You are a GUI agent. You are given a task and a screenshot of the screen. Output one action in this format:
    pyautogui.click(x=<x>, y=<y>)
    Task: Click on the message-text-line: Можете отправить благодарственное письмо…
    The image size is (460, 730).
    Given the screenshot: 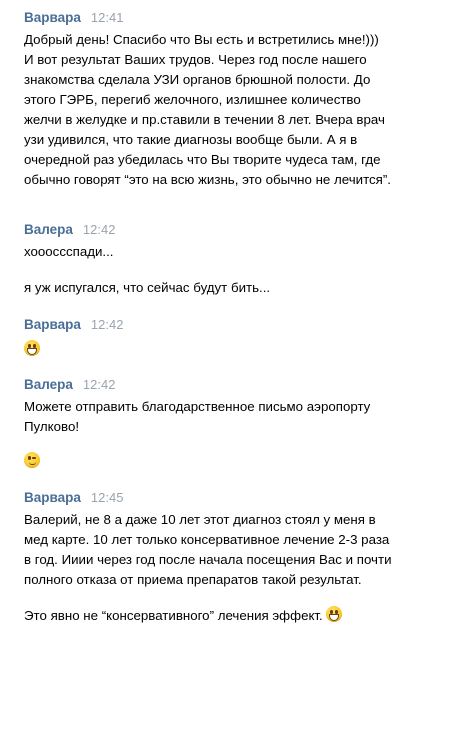 What is the action you would take?
    pyautogui.click(x=197, y=406)
    